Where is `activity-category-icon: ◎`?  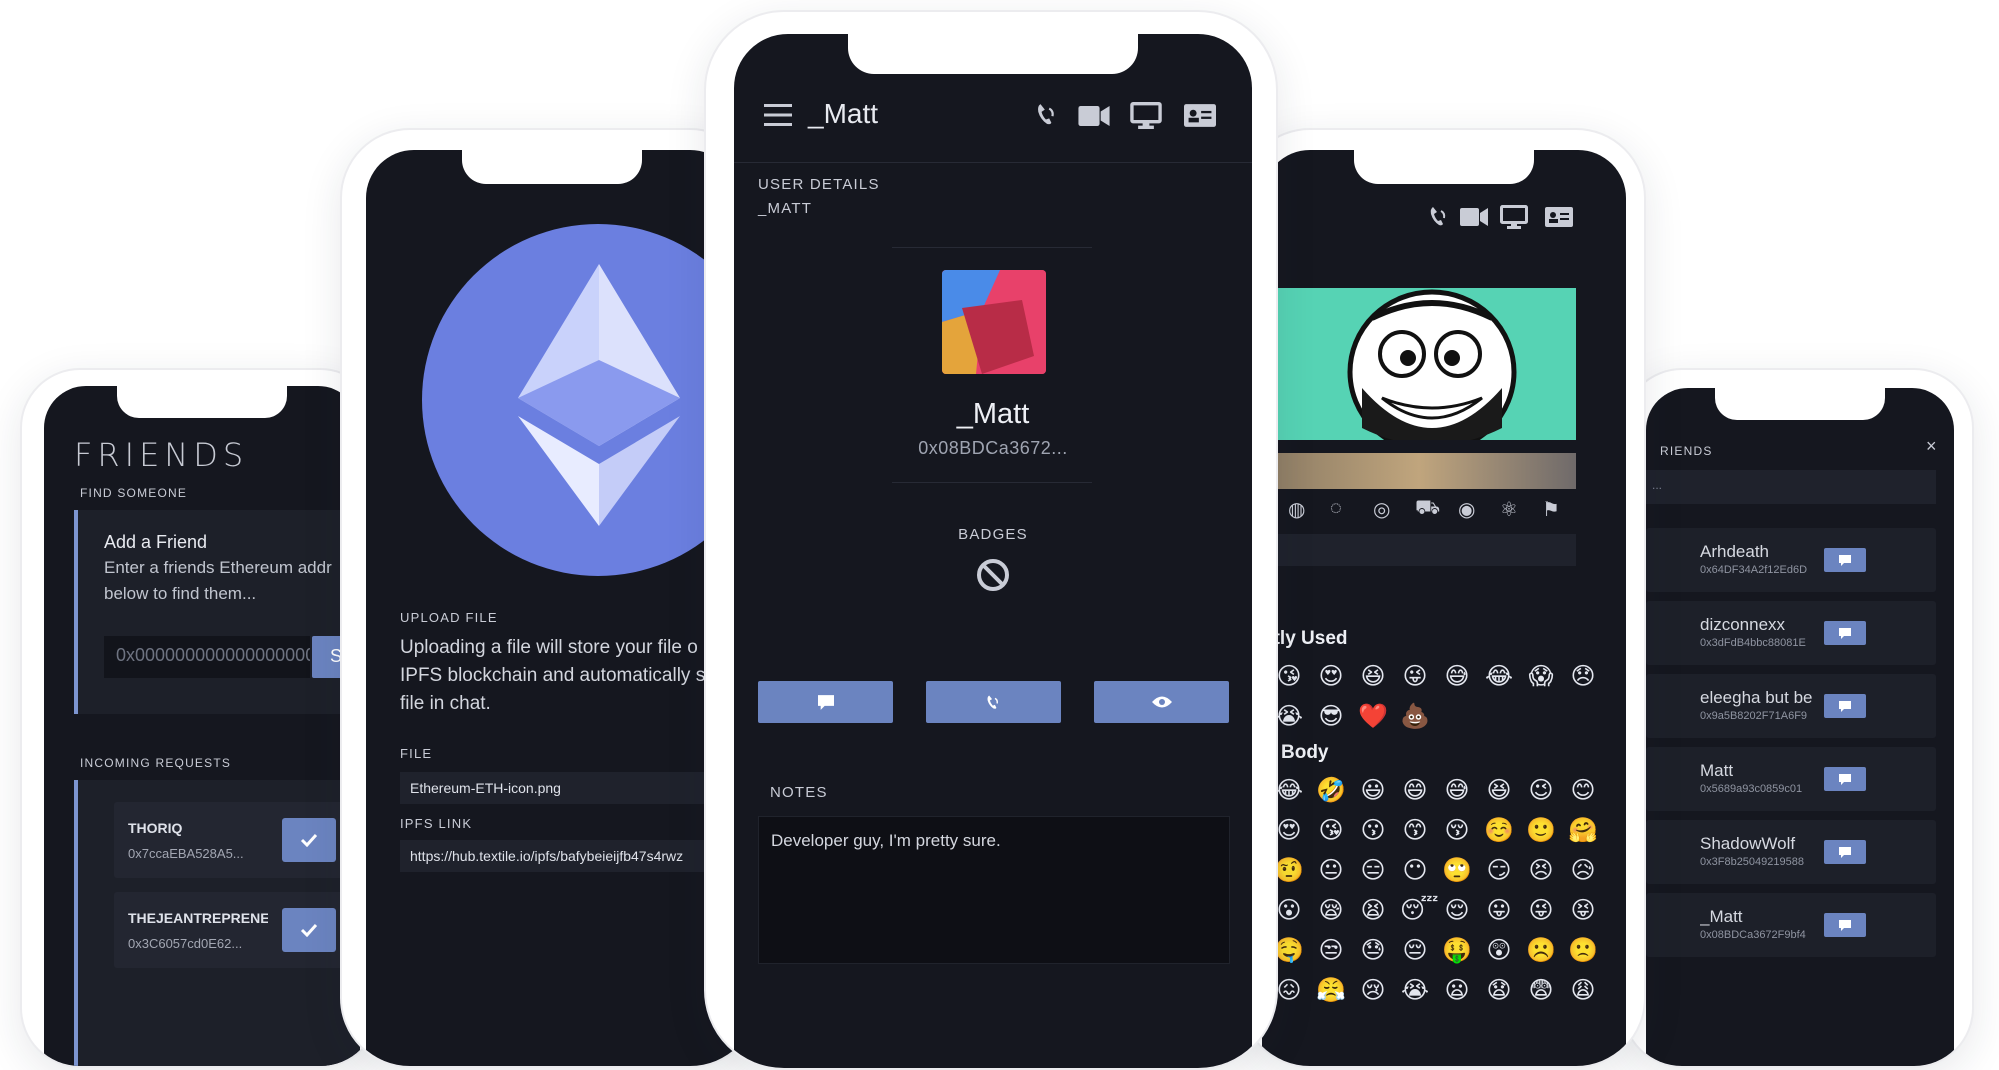 activity-category-icon: ◎ is located at coordinates (1381, 509).